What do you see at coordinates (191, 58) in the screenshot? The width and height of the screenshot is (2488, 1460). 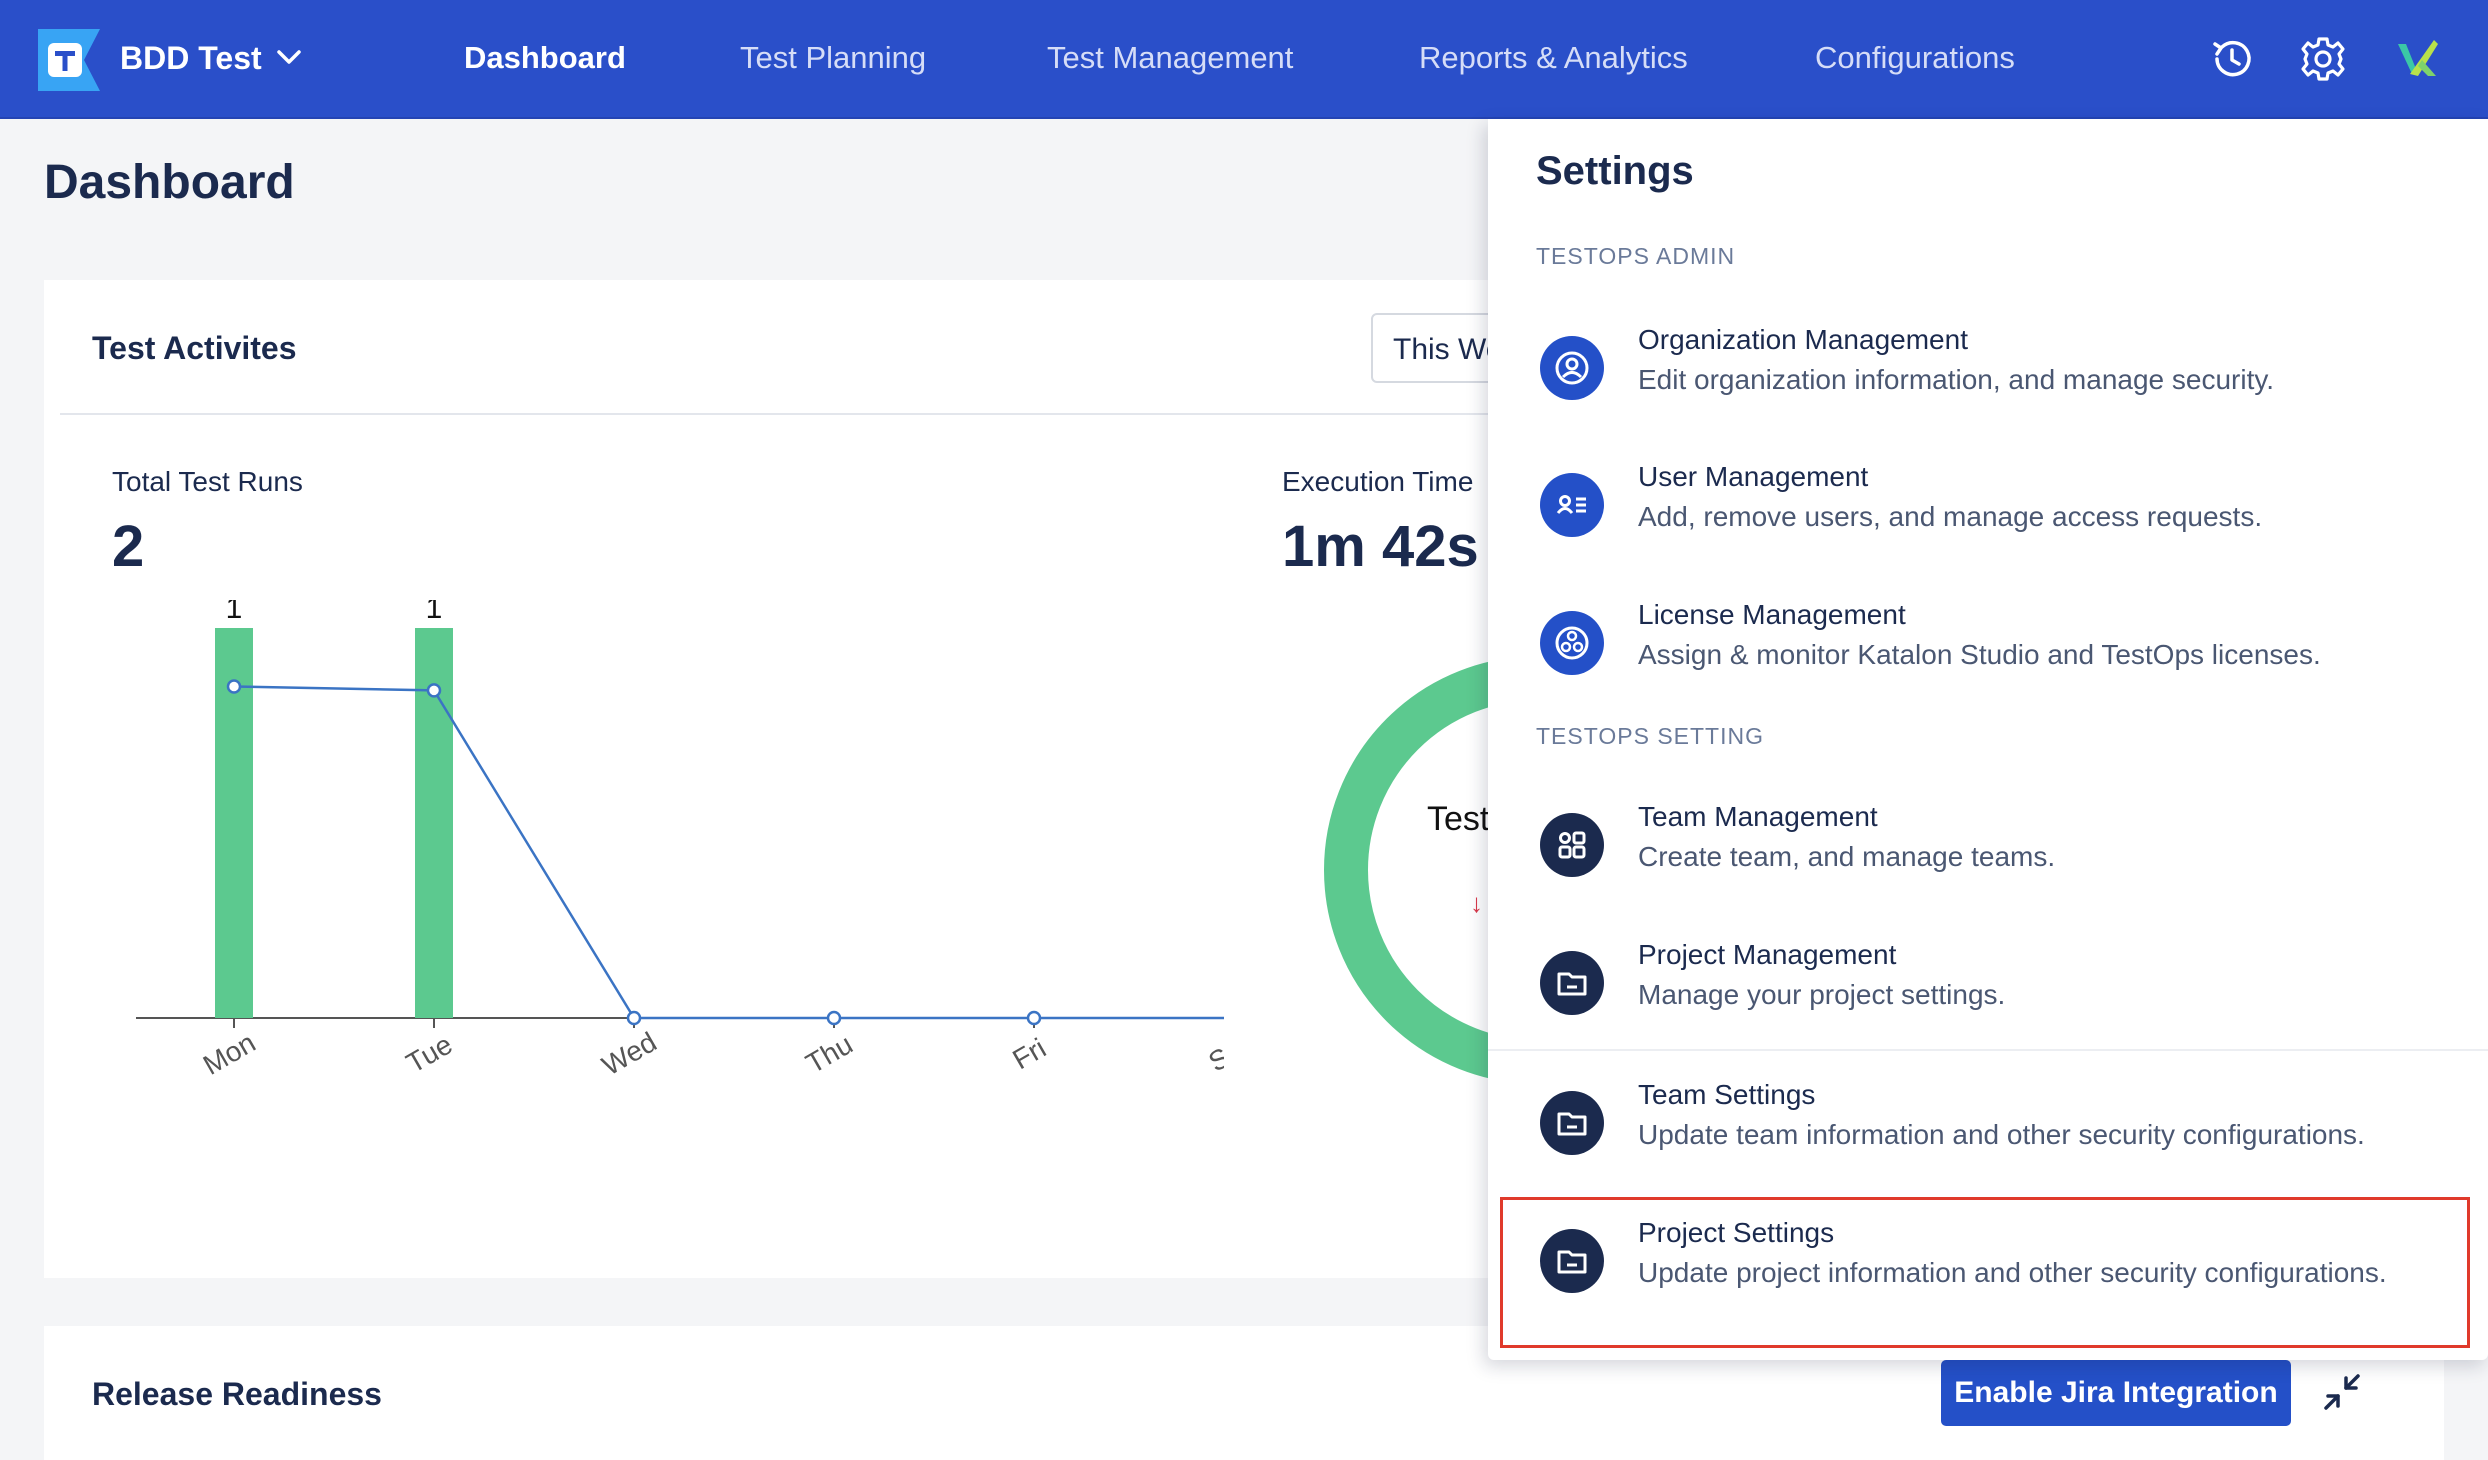 I see `project-selector: BDD Test` at bounding box center [191, 58].